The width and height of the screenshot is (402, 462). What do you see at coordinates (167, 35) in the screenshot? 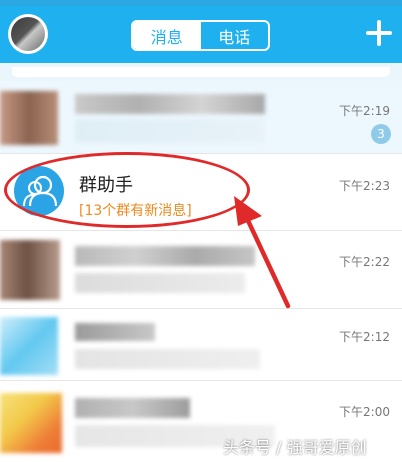
I see `tab-messages: 消息` at bounding box center [167, 35].